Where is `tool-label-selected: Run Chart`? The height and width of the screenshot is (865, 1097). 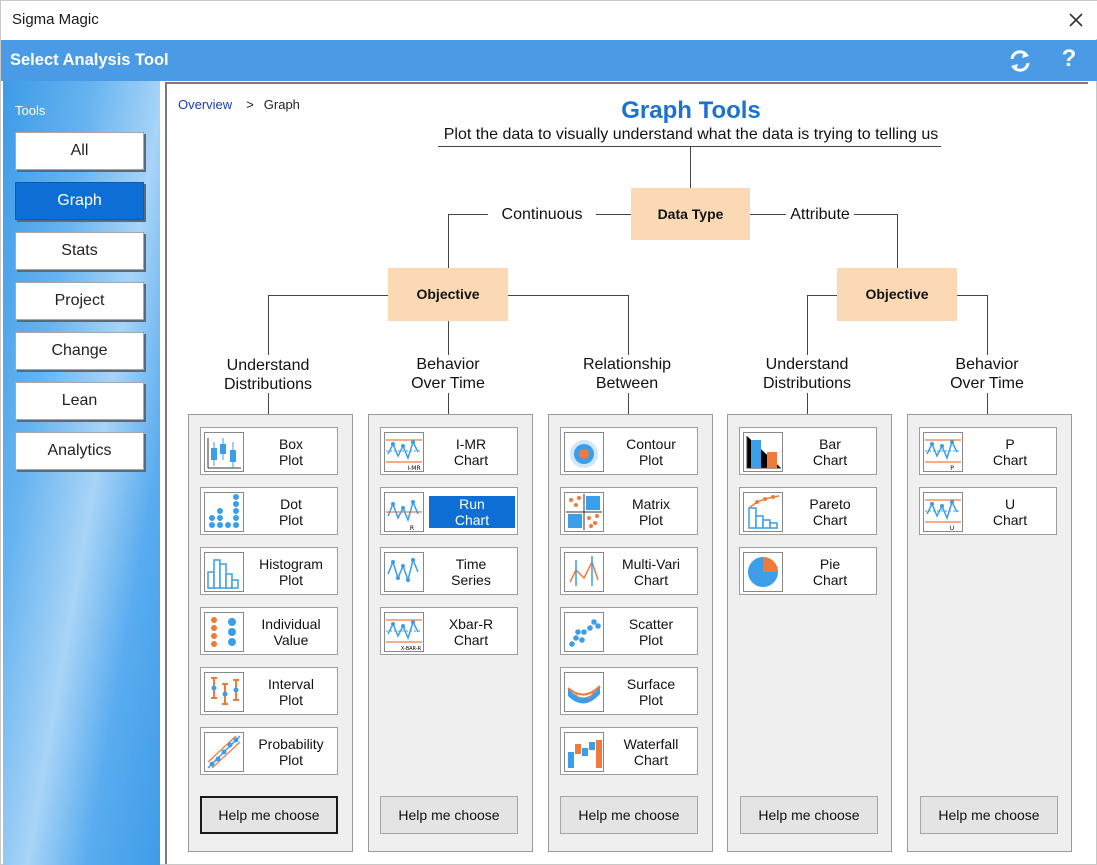
tool-label-selected: Run Chart is located at coordinates (472, 512).